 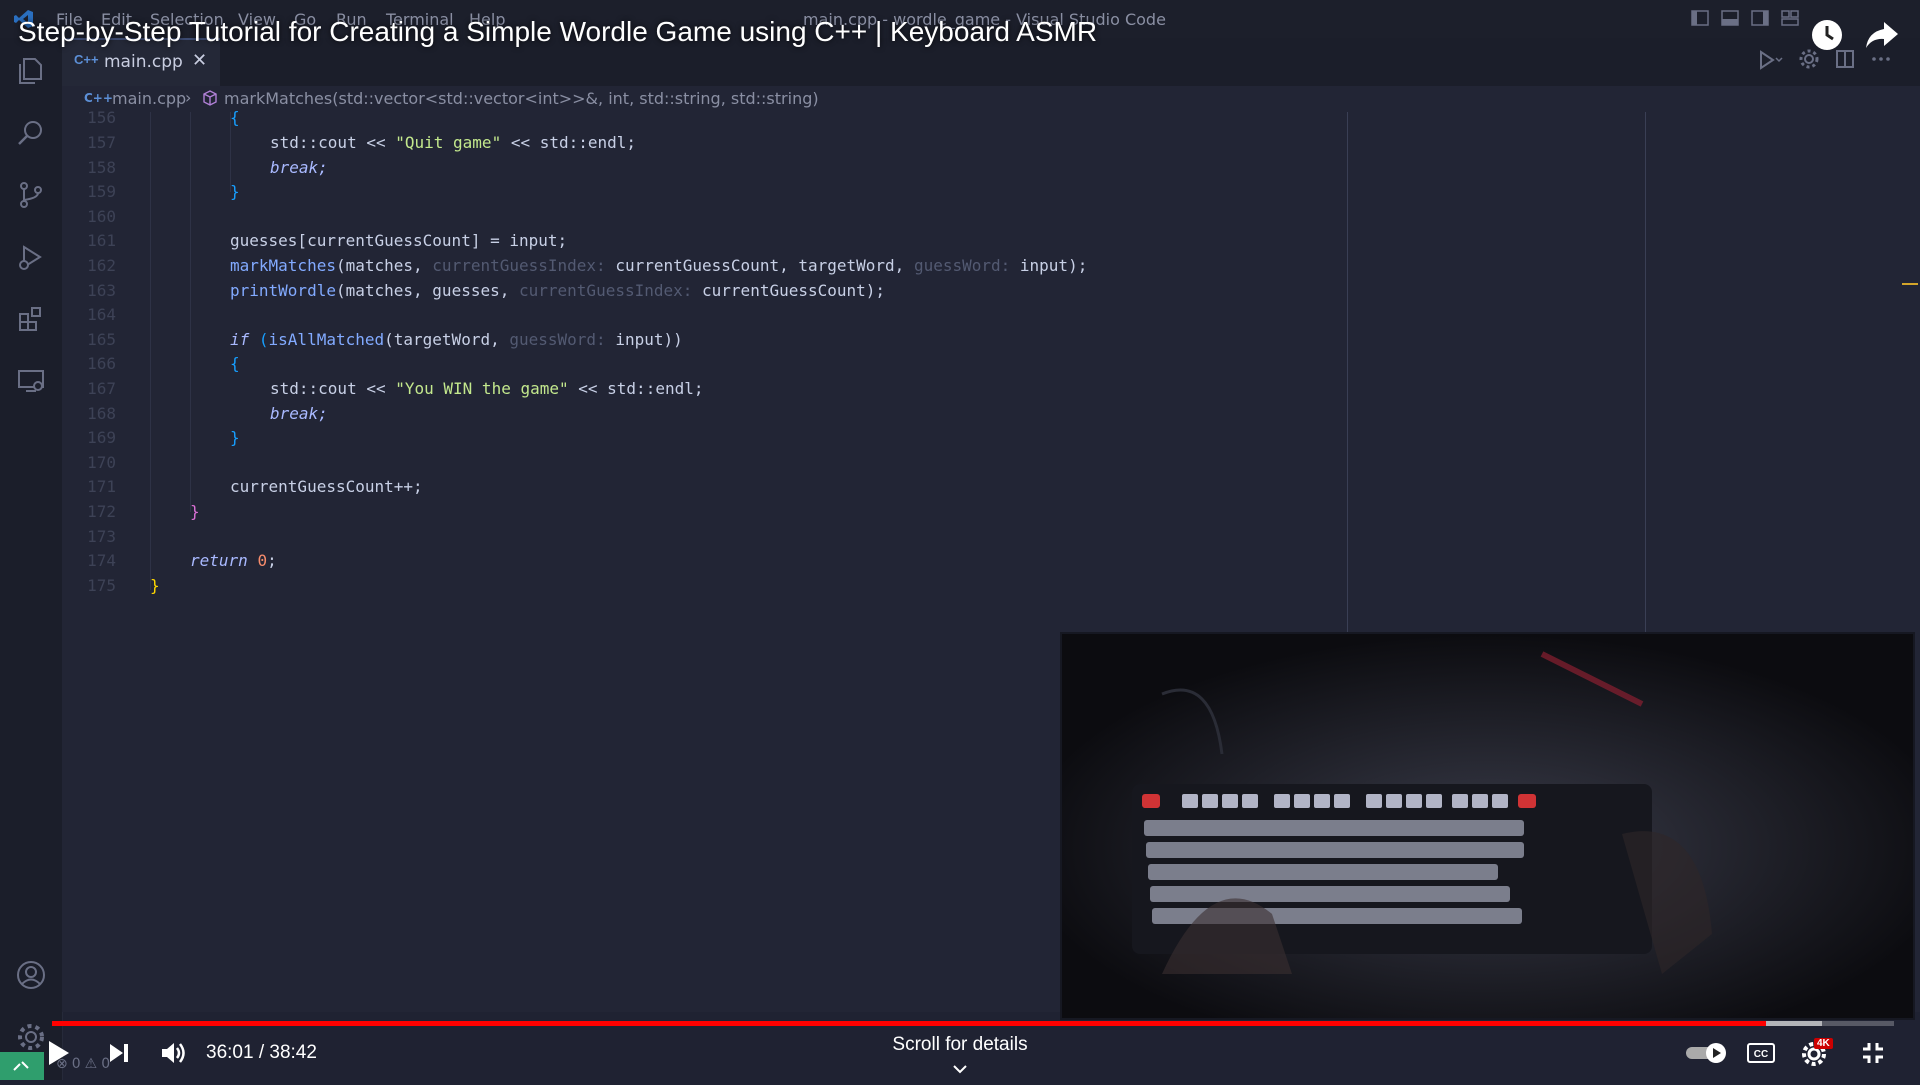 What do you see at coordinates (101, 536) in the screenshot?
I see `line-number: 173` at bounding box center [101, 536].